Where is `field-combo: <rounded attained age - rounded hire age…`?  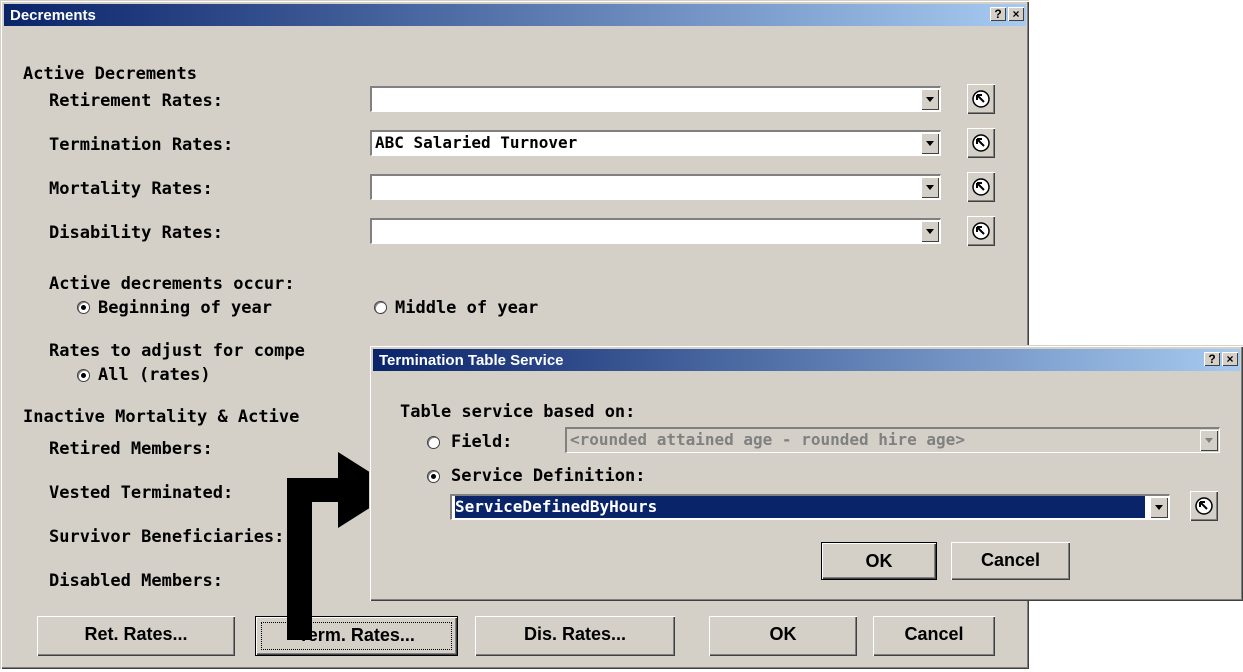
field-combo: <rounded attained age - rounded hire age… is located at coordinates (892, 440).